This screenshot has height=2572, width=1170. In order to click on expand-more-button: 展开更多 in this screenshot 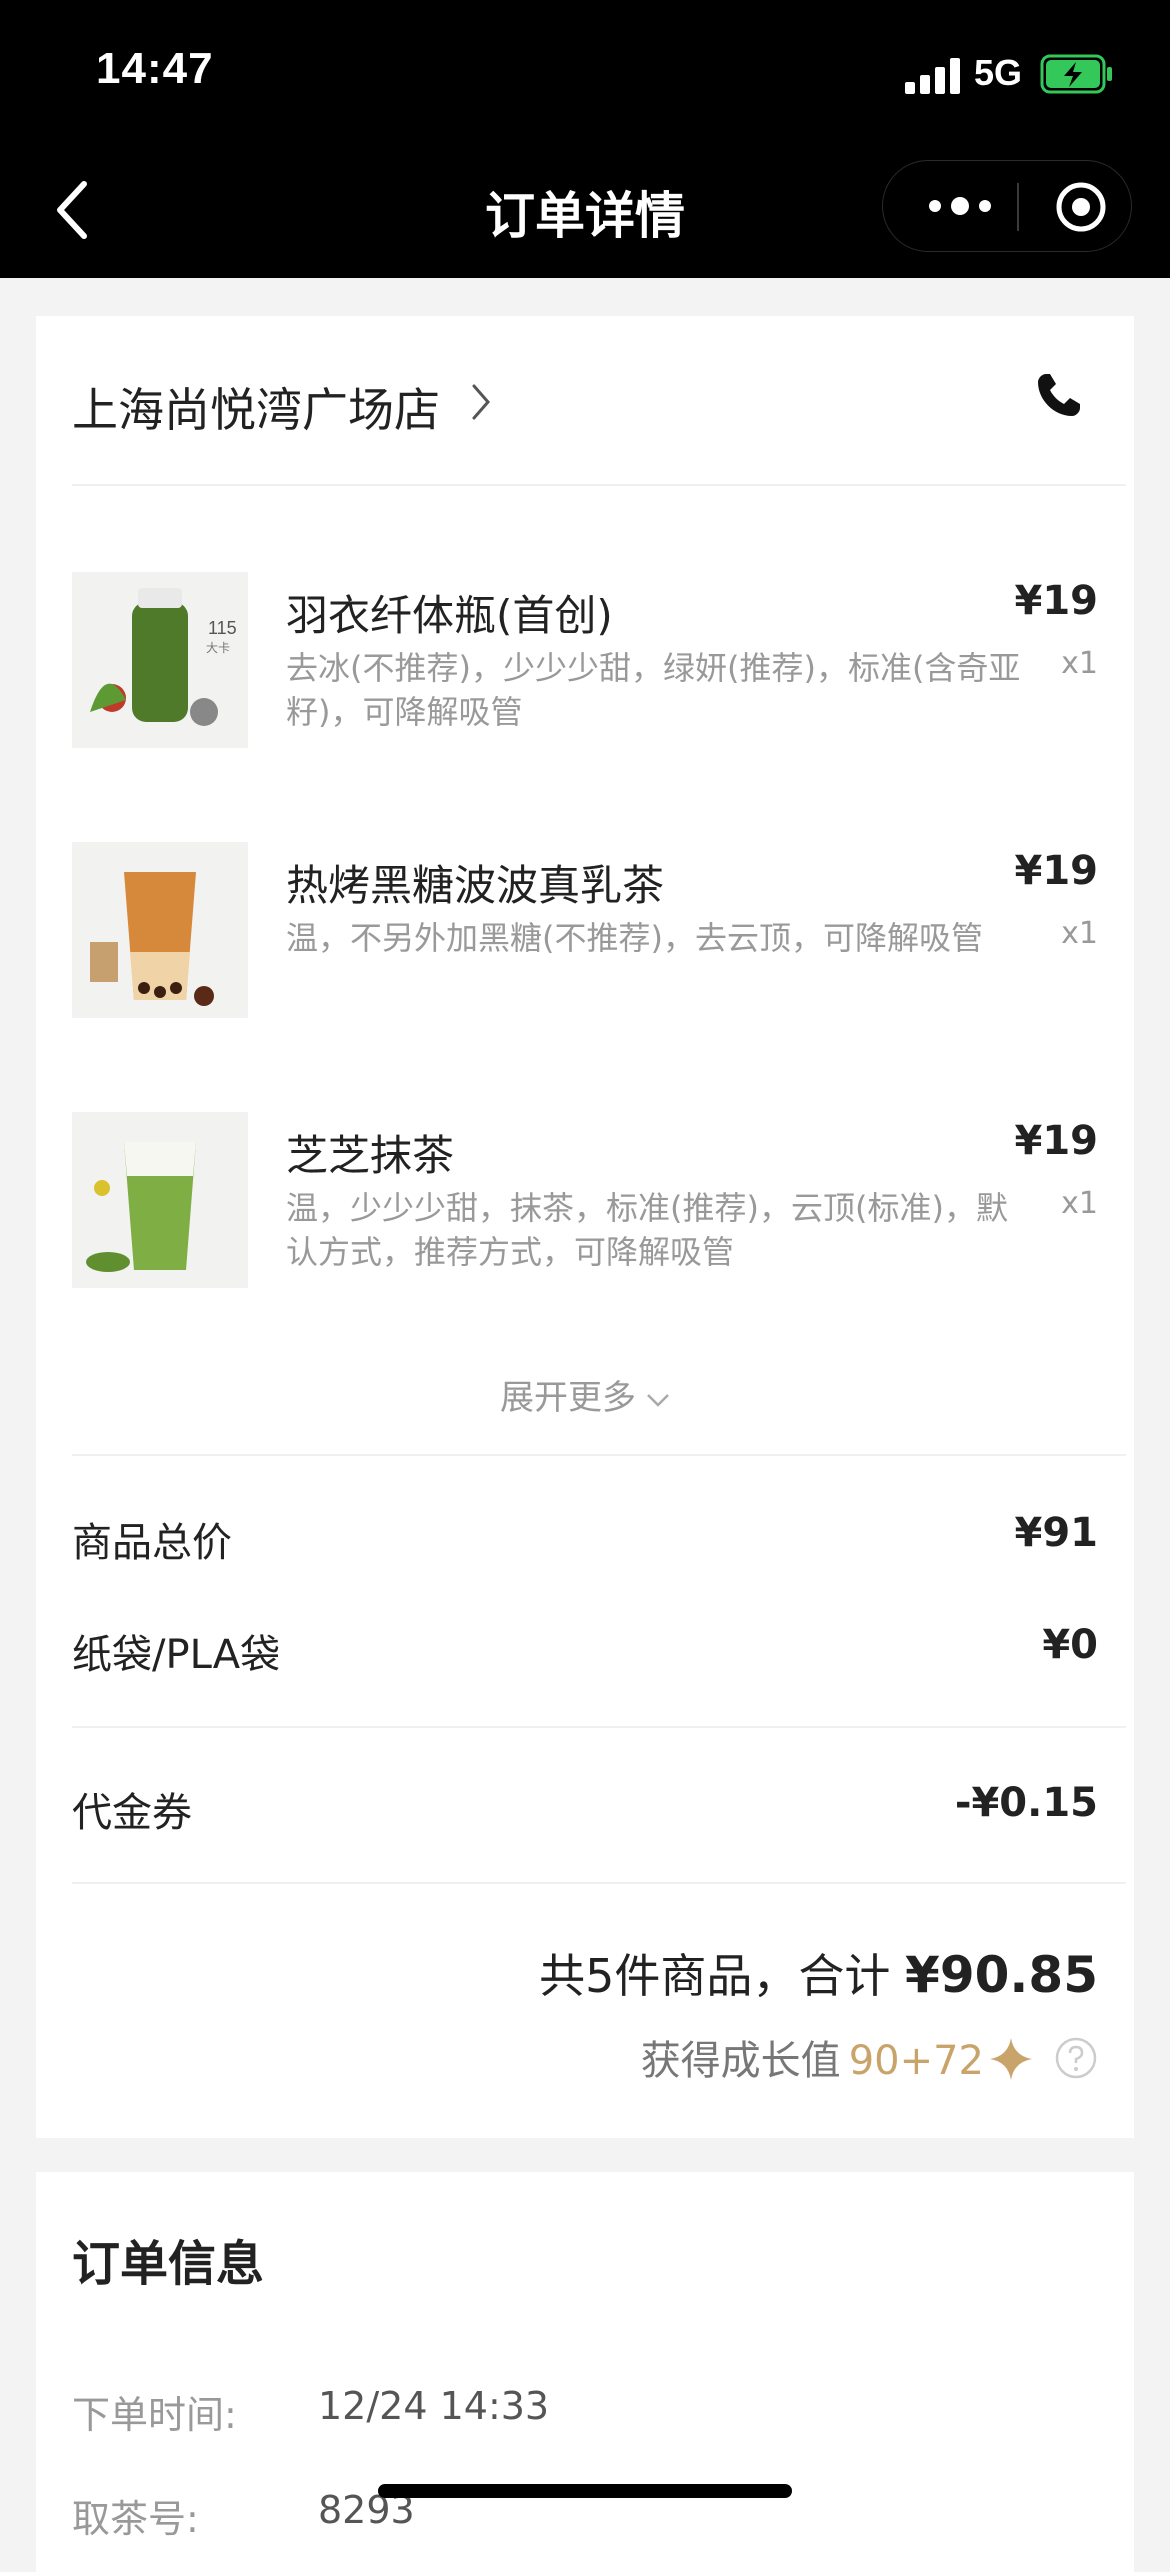, I will do `click(585, 1394)`.